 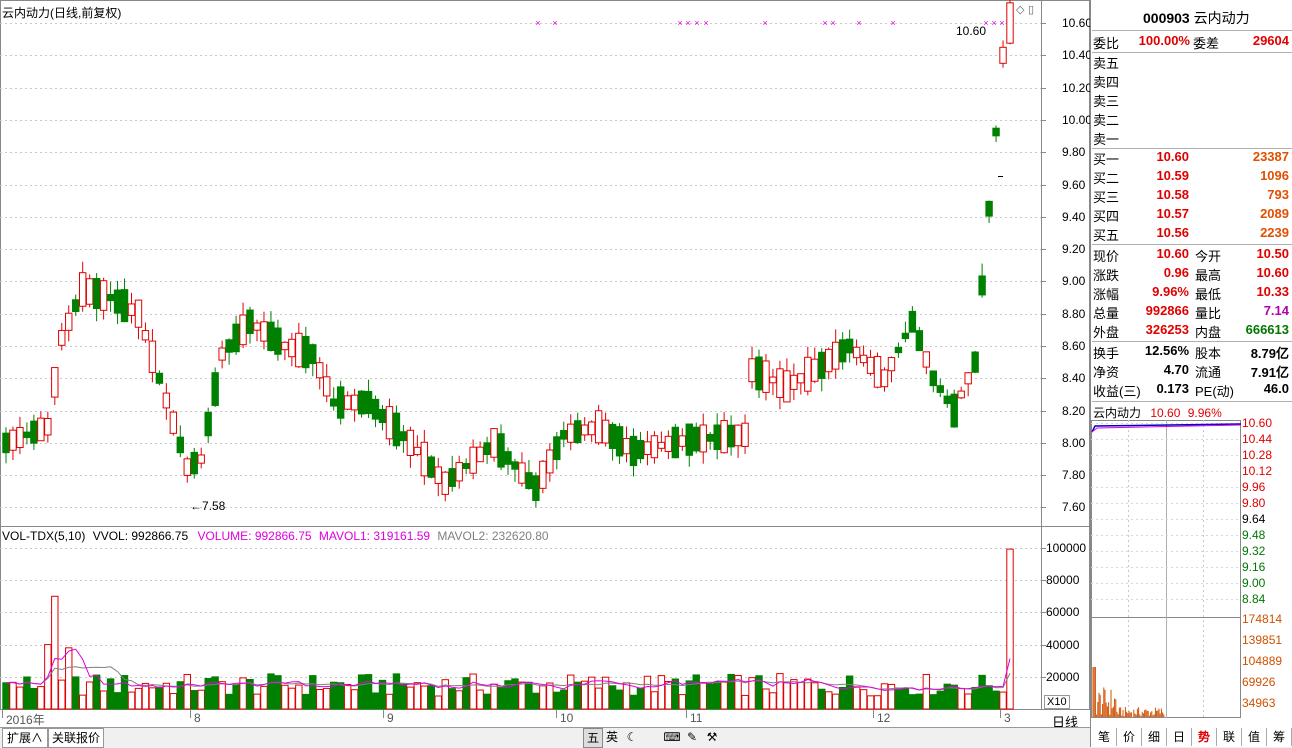 What do you see at coordinates (1063, 580) in the screenshot?
I see `volume-tick: 80000` at bounding box center [1063, 580].